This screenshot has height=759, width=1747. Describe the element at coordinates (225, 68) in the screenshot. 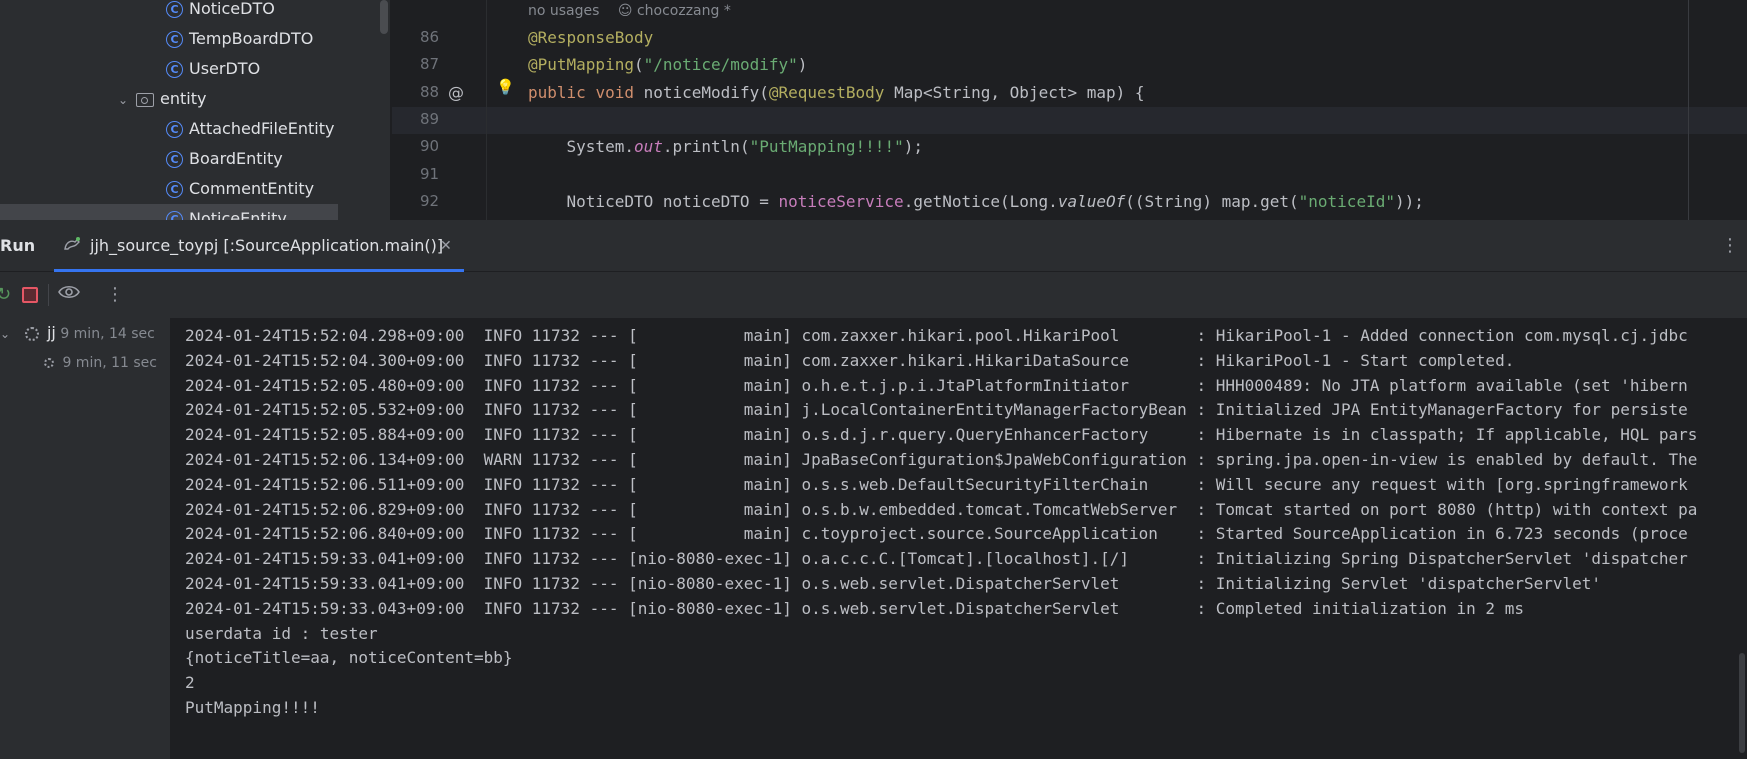

I see `tree-item-label: UserDTO` at that location.